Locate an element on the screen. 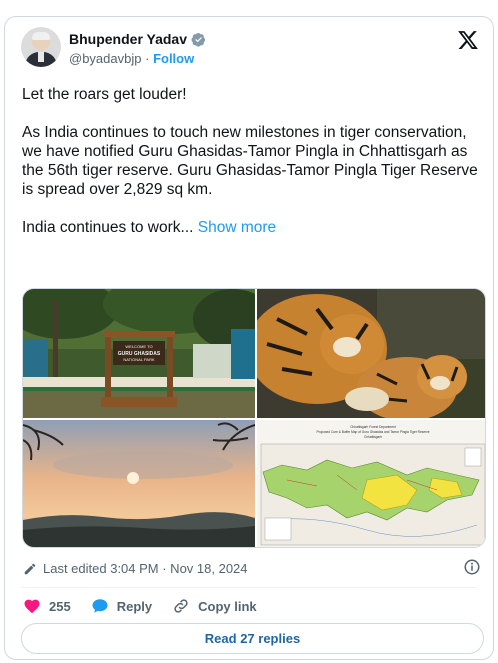 The image size is (498, 663). like-button: 255 is located at coordinates (47, 606).